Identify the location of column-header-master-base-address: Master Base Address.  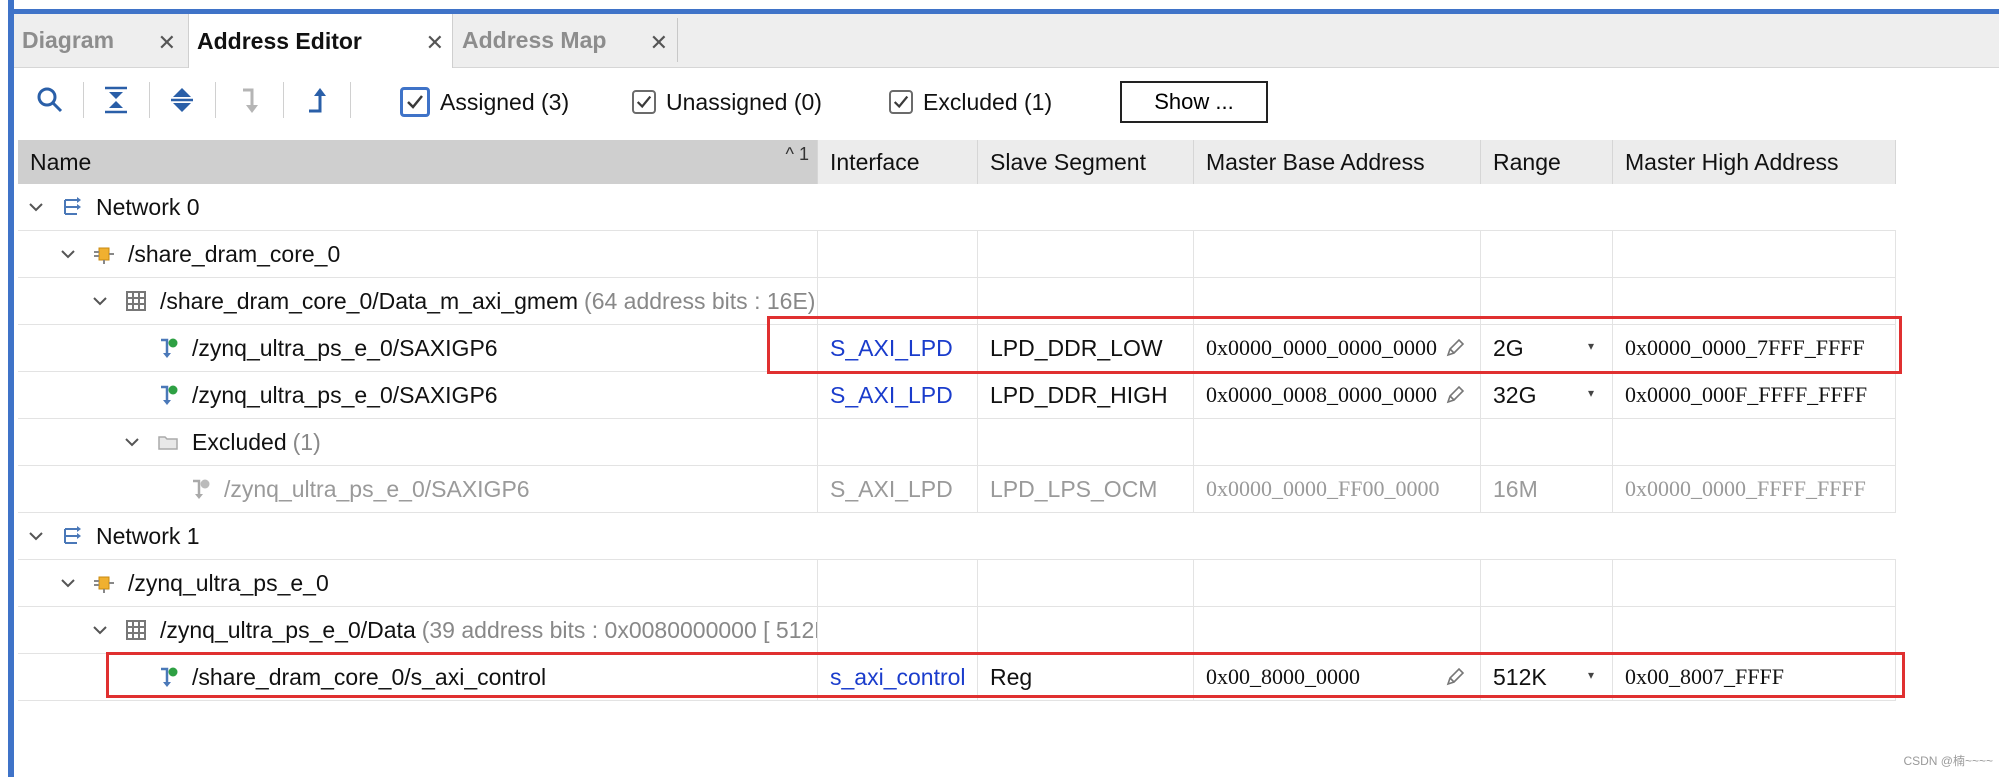
(1337, 162).